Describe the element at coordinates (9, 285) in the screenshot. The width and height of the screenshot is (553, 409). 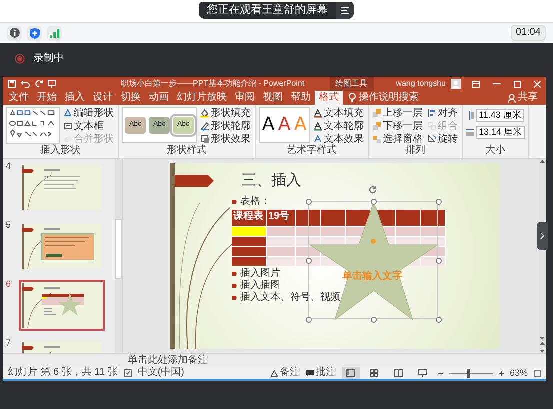
I see `slide-number: 6` at that location.